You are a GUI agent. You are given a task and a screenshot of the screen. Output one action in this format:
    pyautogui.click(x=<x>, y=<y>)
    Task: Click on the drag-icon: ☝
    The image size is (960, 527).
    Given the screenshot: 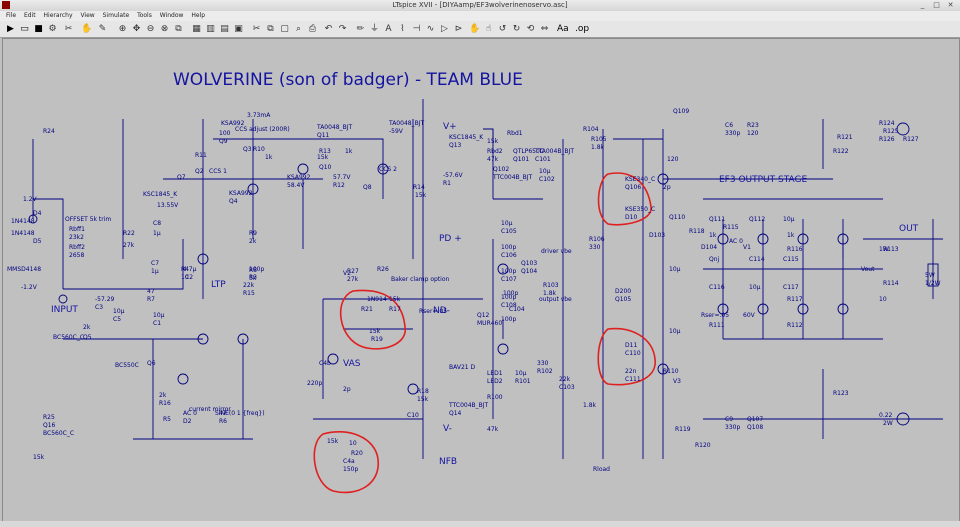 What is the action you would take?
    pyautogui.click(x=488, y=29)
    